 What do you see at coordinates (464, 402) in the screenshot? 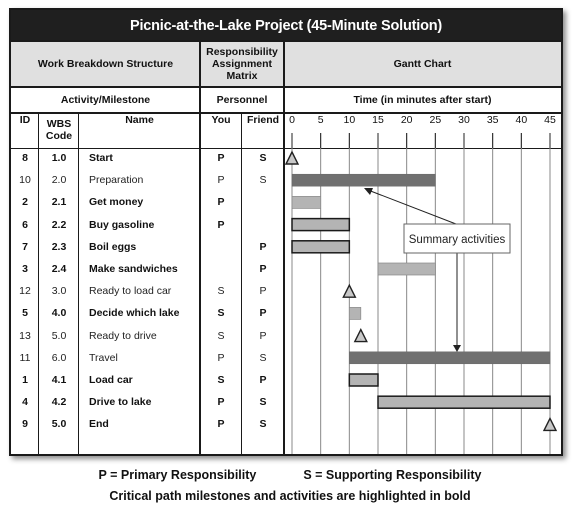
I see `task-bar-drive-to-lake` at bounding box center [464, 402].